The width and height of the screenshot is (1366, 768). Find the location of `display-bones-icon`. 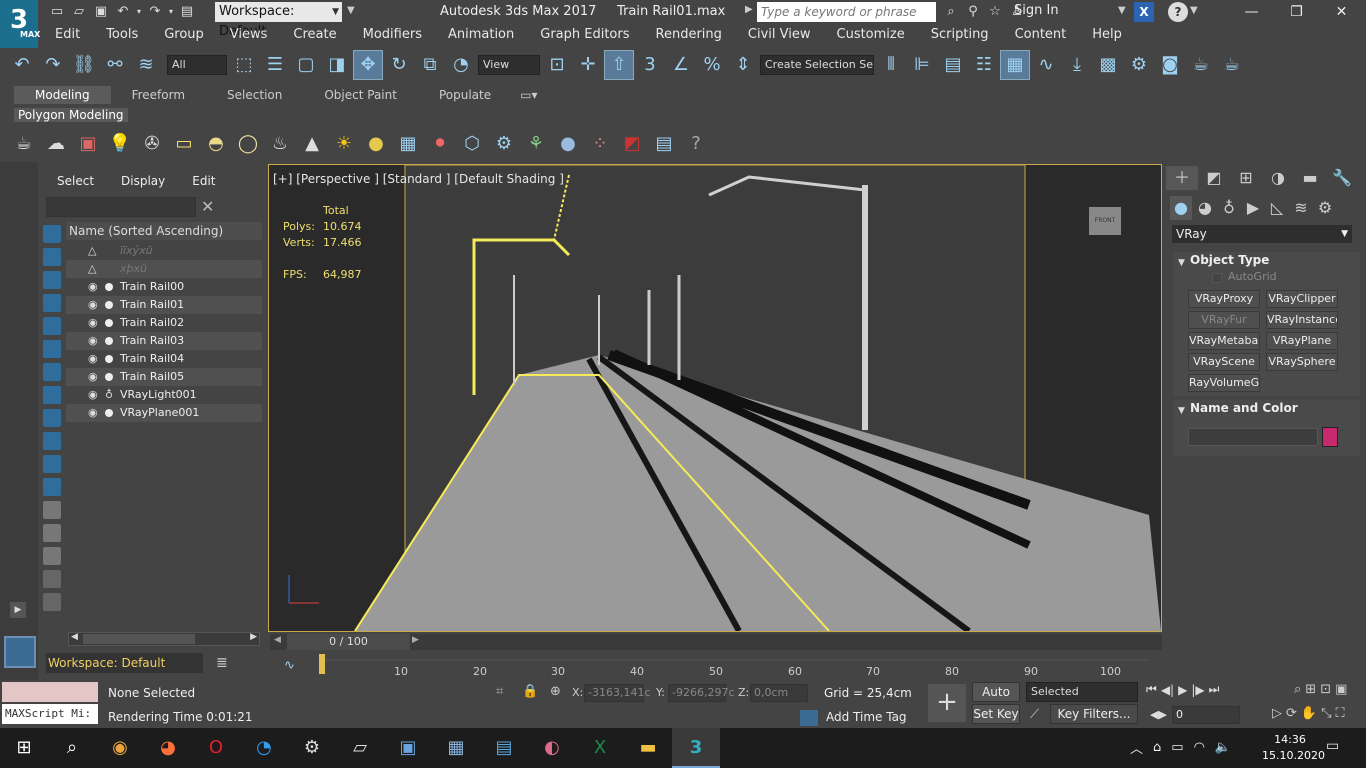

display-bones-icon is located at coordinates (52, 418).